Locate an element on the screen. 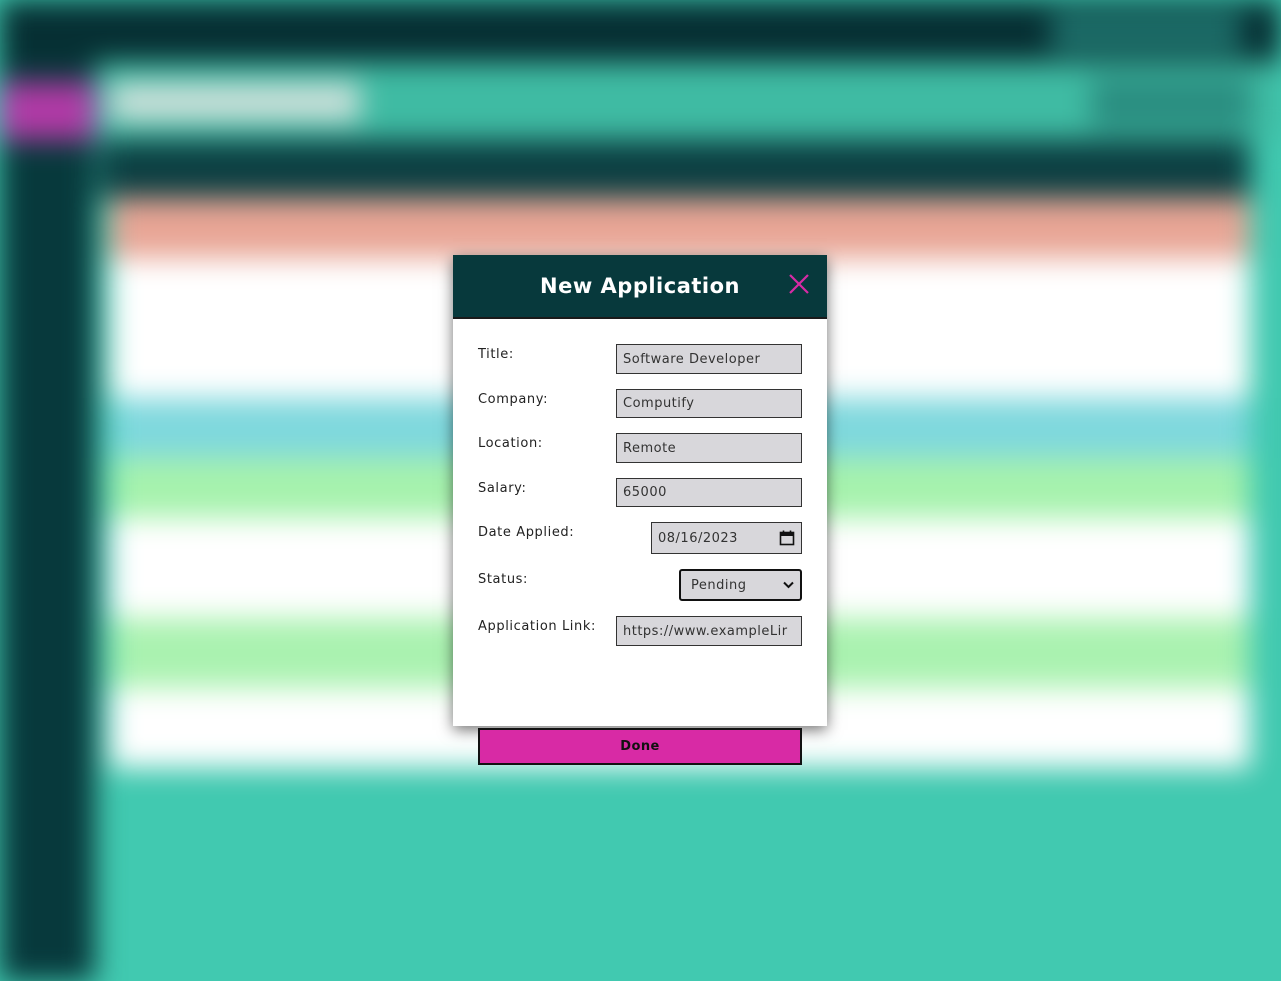  chevron-down-icon is located at coordinates (788, 585).